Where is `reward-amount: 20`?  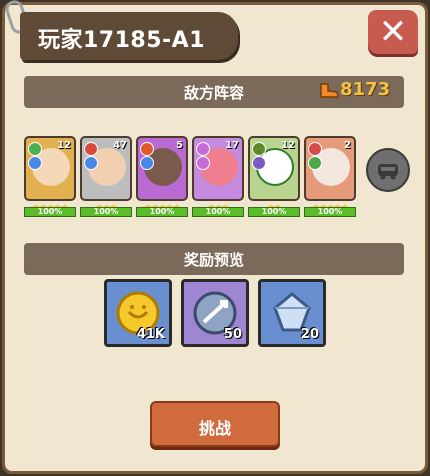
reward-amount: 20 is located at coordinates (309, 334).